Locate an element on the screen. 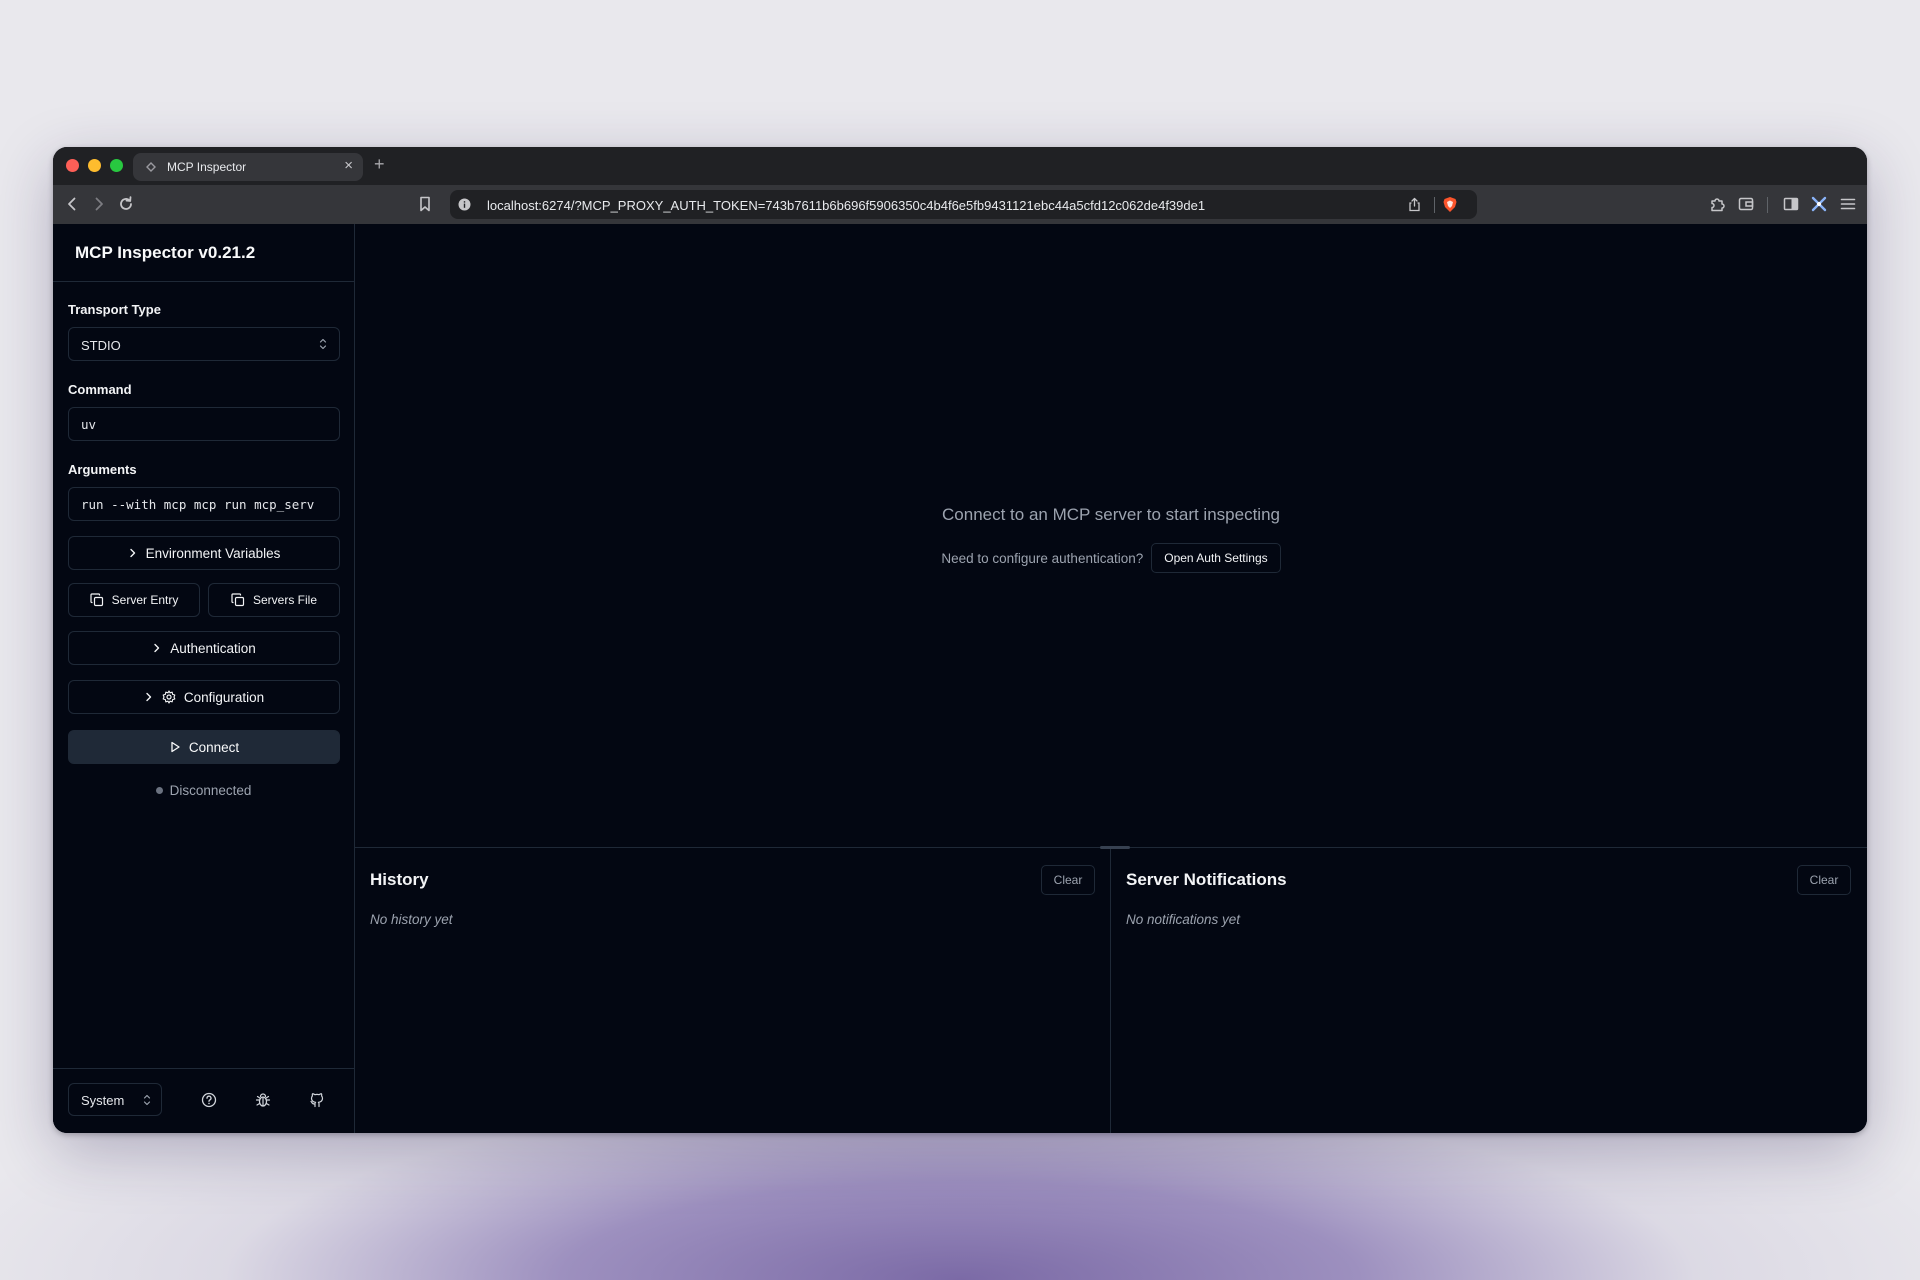 This screenshot has width=1920, height=1280. environment-variables-button: Environment Variables is located at coordinates (204, 553).